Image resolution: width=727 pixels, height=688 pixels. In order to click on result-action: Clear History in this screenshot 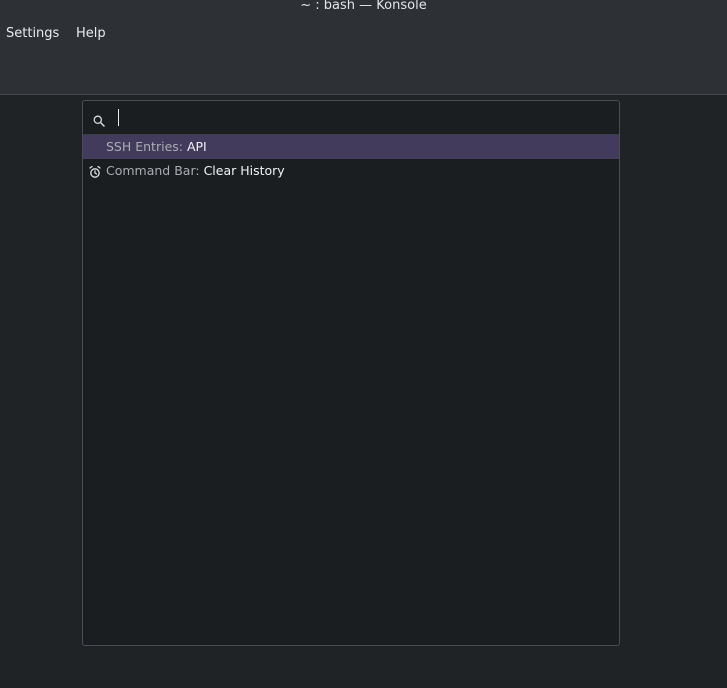, I will do `click(244, 170)`.